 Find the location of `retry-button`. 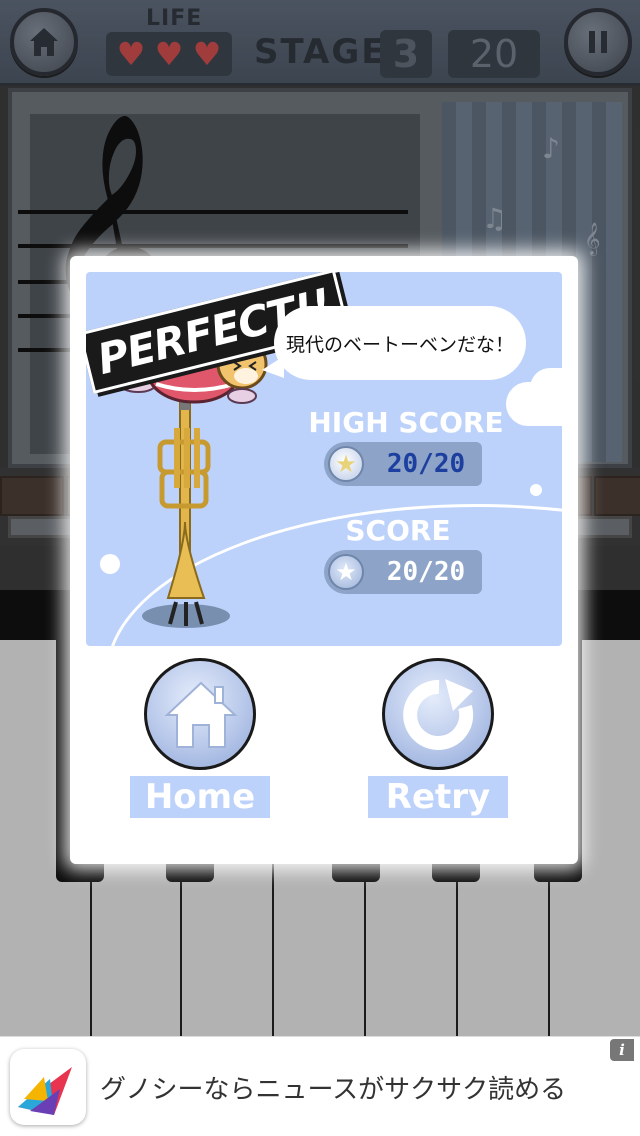

retry-button is located at coordinates (438, 714).